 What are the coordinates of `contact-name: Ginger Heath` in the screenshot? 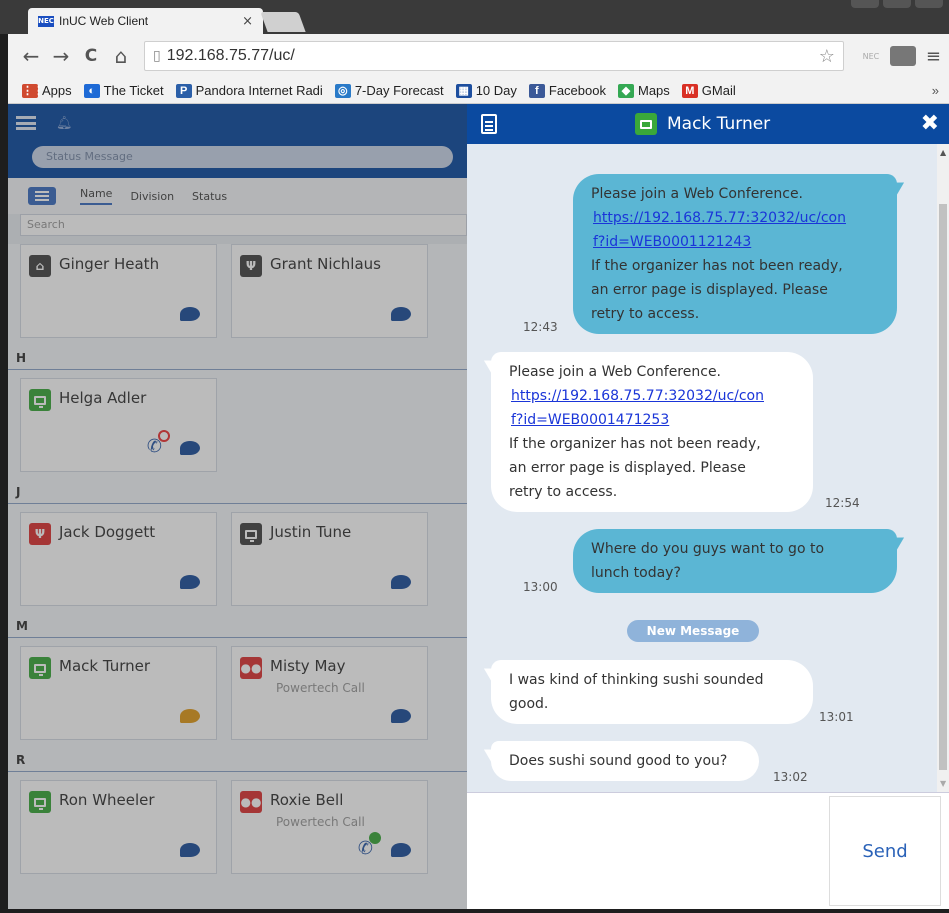 It's located at (109, 264).